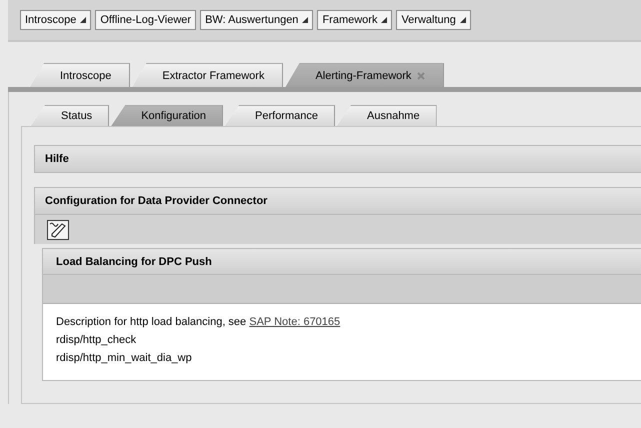  Describe the element at coordinates (80, 75) in the screenshot. I see `tab: Introscope` at that location.